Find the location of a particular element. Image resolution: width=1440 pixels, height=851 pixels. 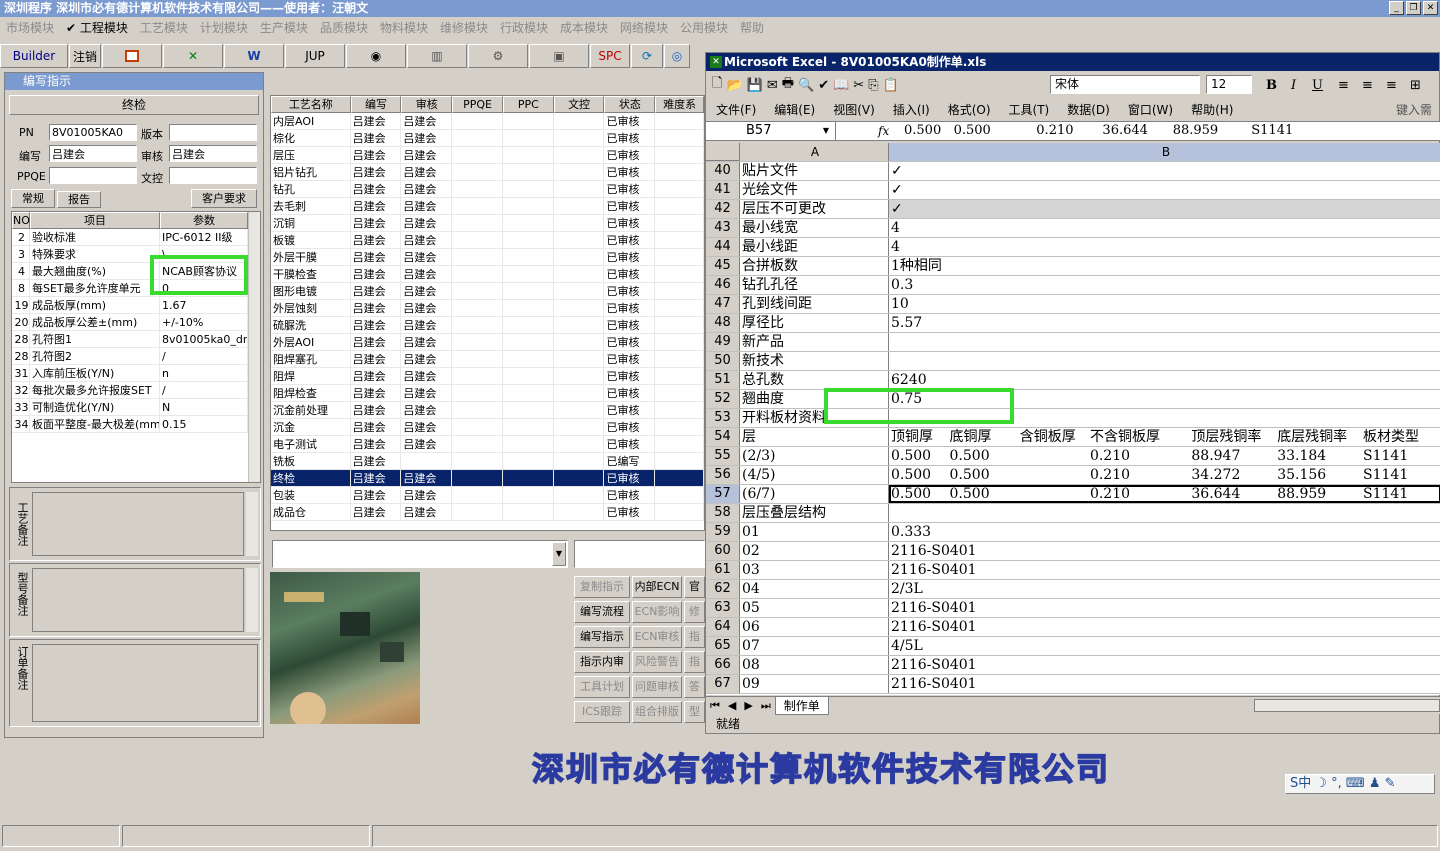

process-row: 外层蚀刻 吕建会 吕建会 已审核 is located at coordinates (487, 308).